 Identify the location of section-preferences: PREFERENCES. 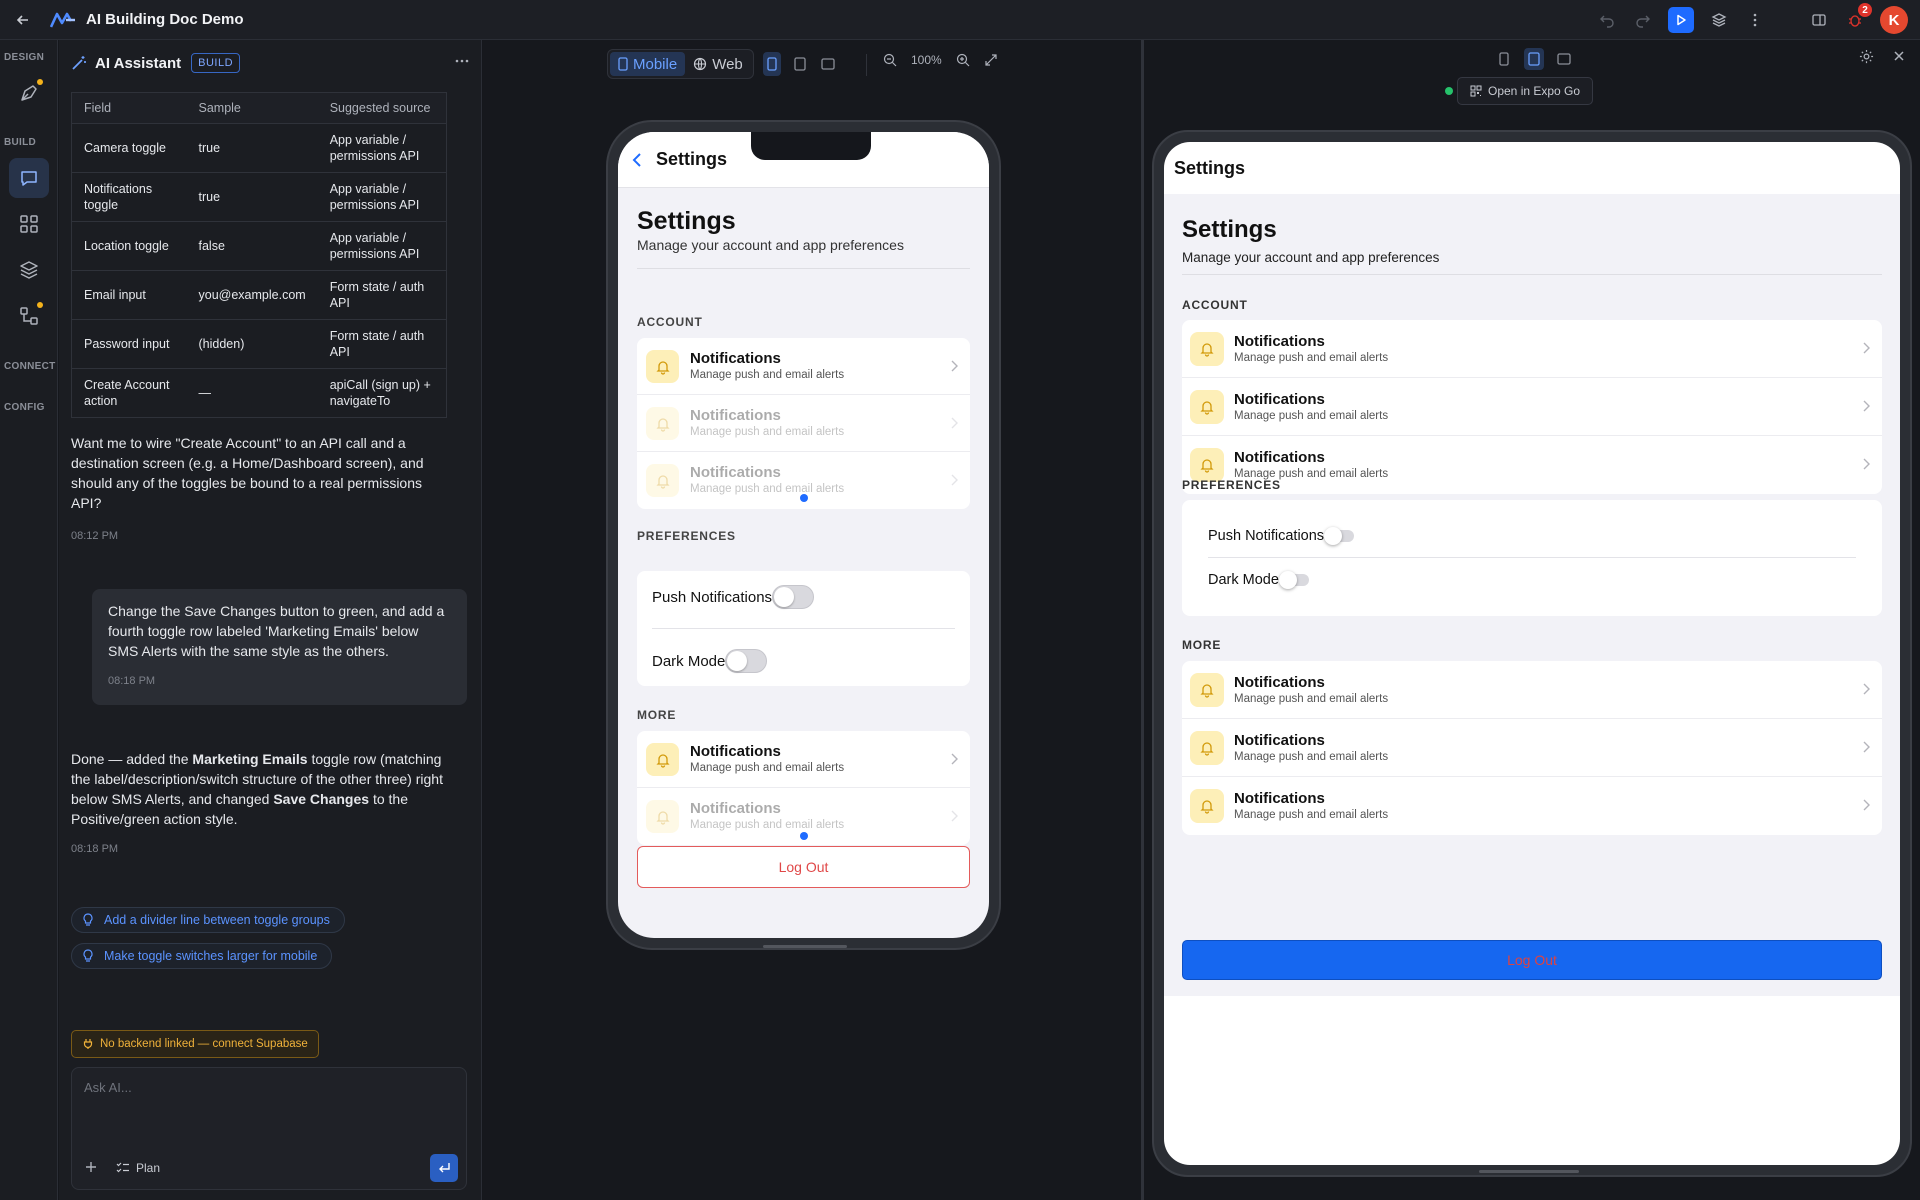
(1231, 485).